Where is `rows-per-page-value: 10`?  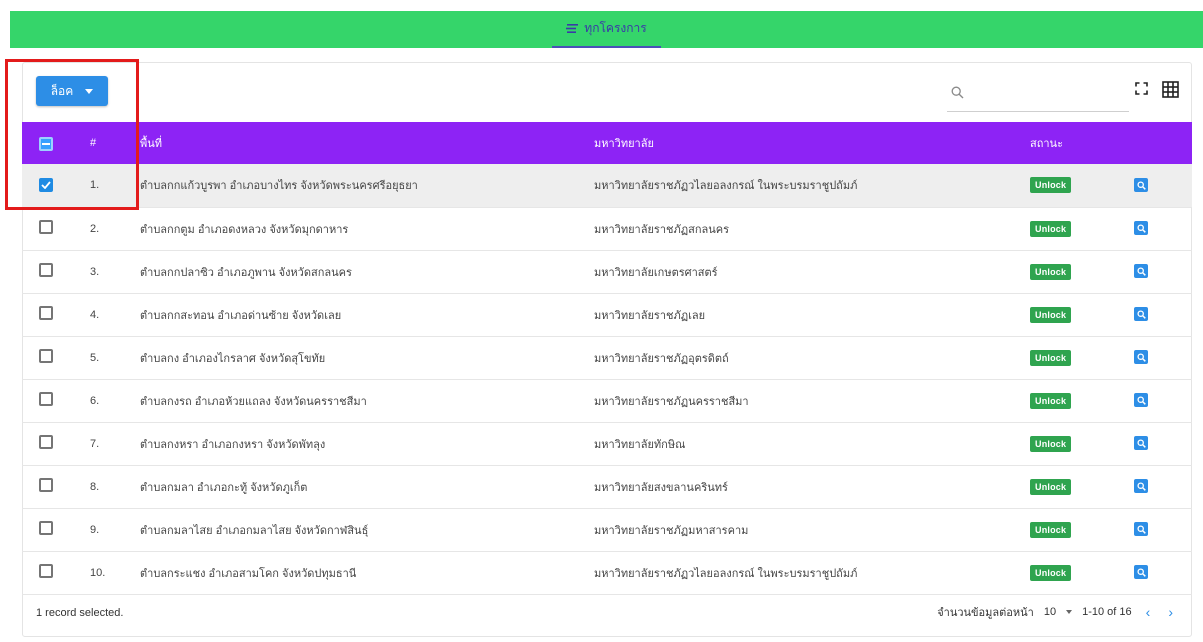
rows-per-page-value: 10 is located at coordinates (1050, 612).